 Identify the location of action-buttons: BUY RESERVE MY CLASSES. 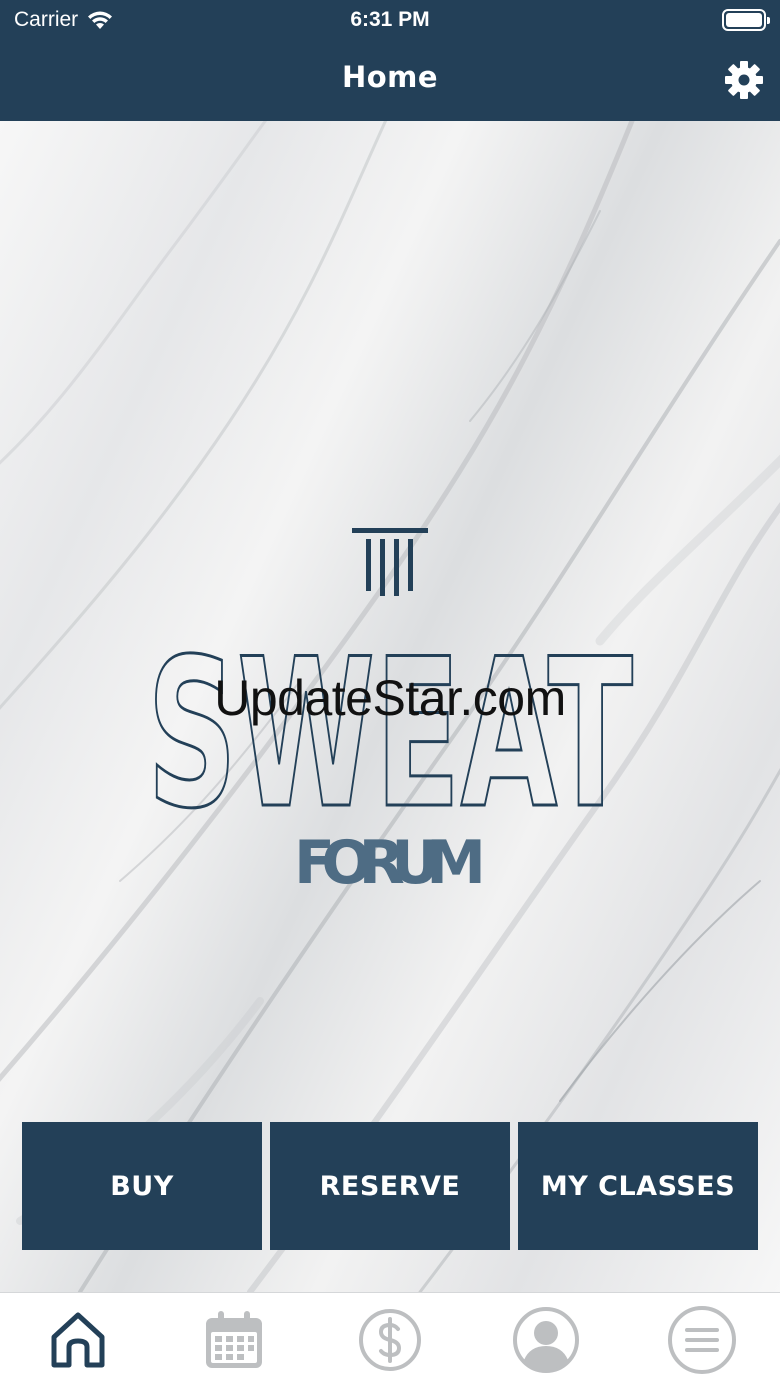
(390, 1186).